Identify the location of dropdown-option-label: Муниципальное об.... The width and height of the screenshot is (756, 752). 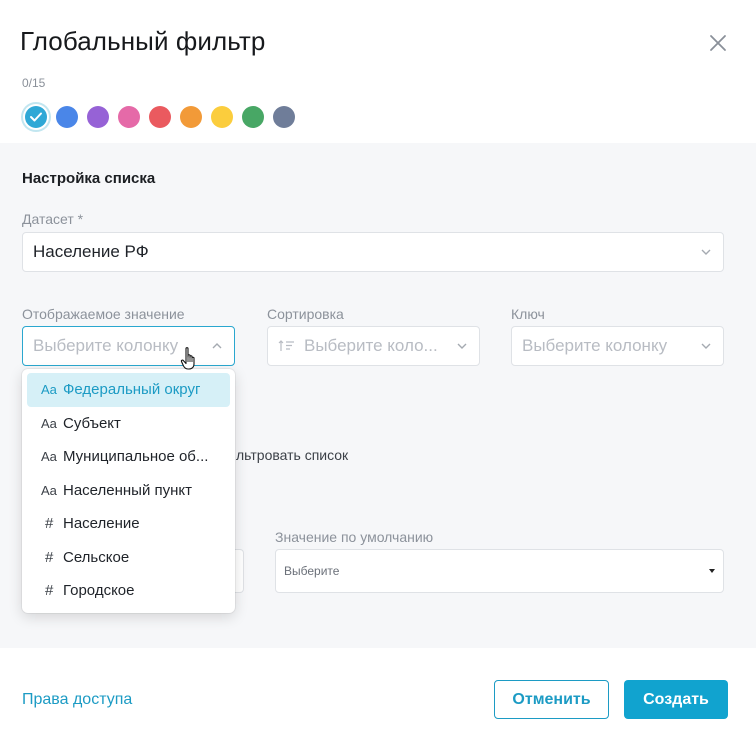
(136, 457).